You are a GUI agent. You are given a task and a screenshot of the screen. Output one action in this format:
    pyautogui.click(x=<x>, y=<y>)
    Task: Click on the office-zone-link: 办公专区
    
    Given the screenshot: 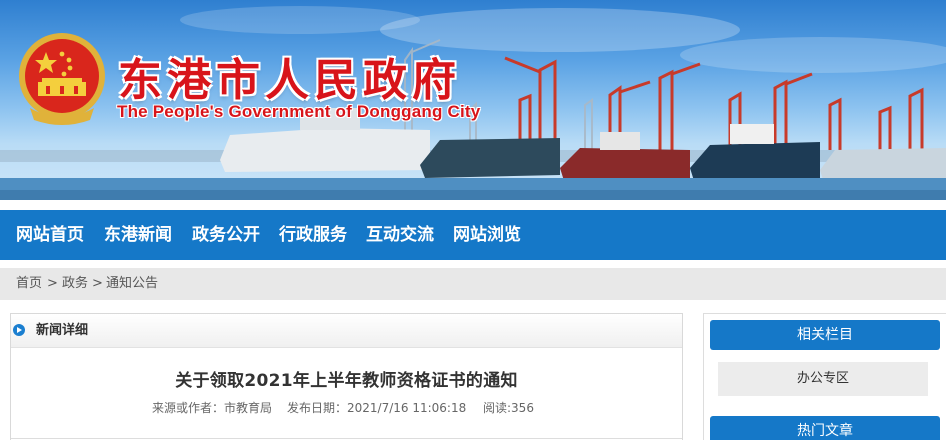 What is the action you would take?
    pyautogui.click(x=823, y=379)
    